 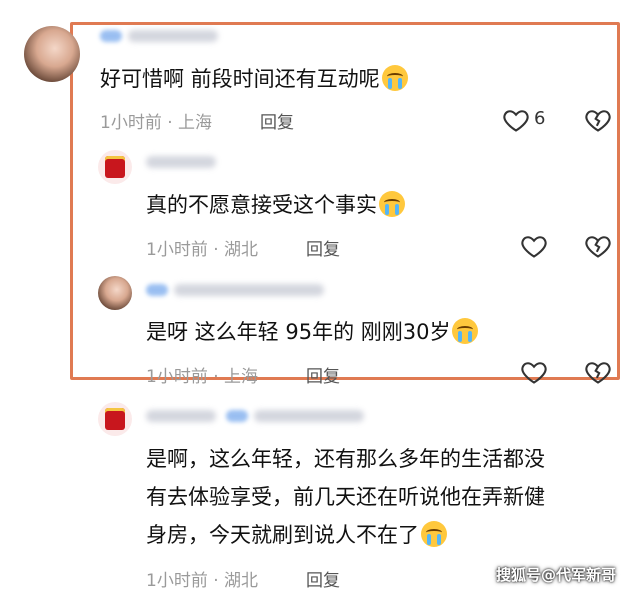 I want to click on comment-text-line: 身房，今天就刷到说人不在了, so click(x=296, y=535).